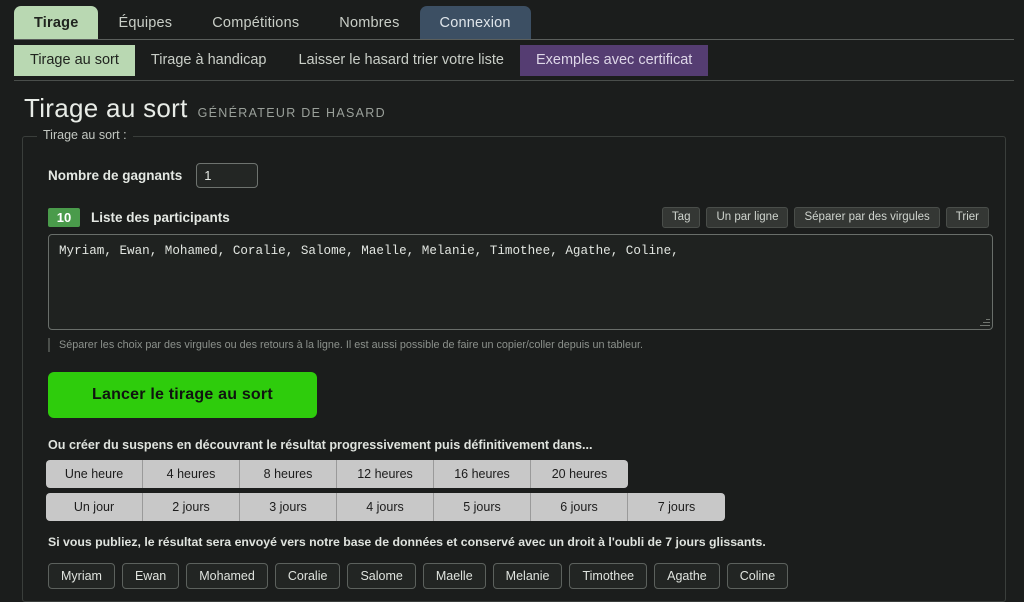  Describe the element at coordinates (288, 474) in the screenshot. I see `duration-button-8-heures: 8 heures` at that location.